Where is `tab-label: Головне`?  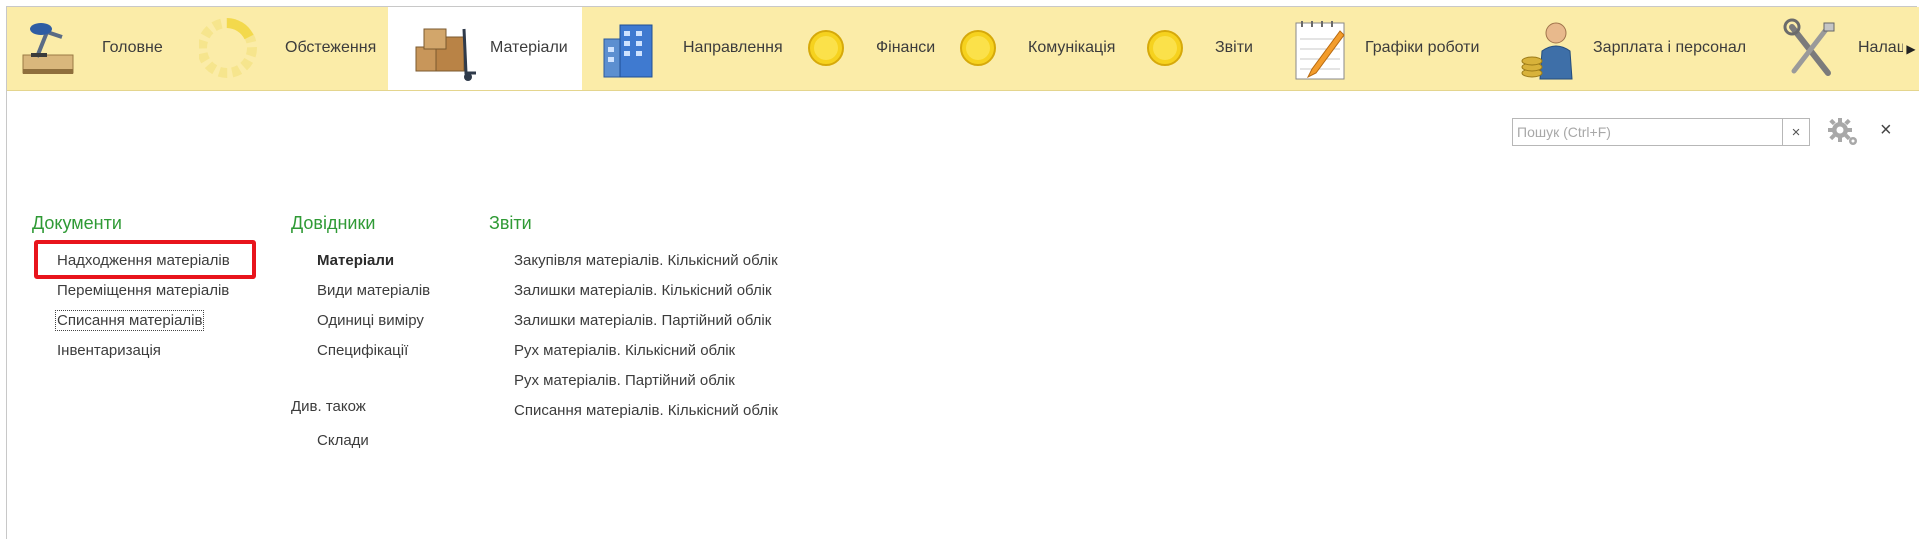
tab-label: Головне is located at coordinates (132, 47).